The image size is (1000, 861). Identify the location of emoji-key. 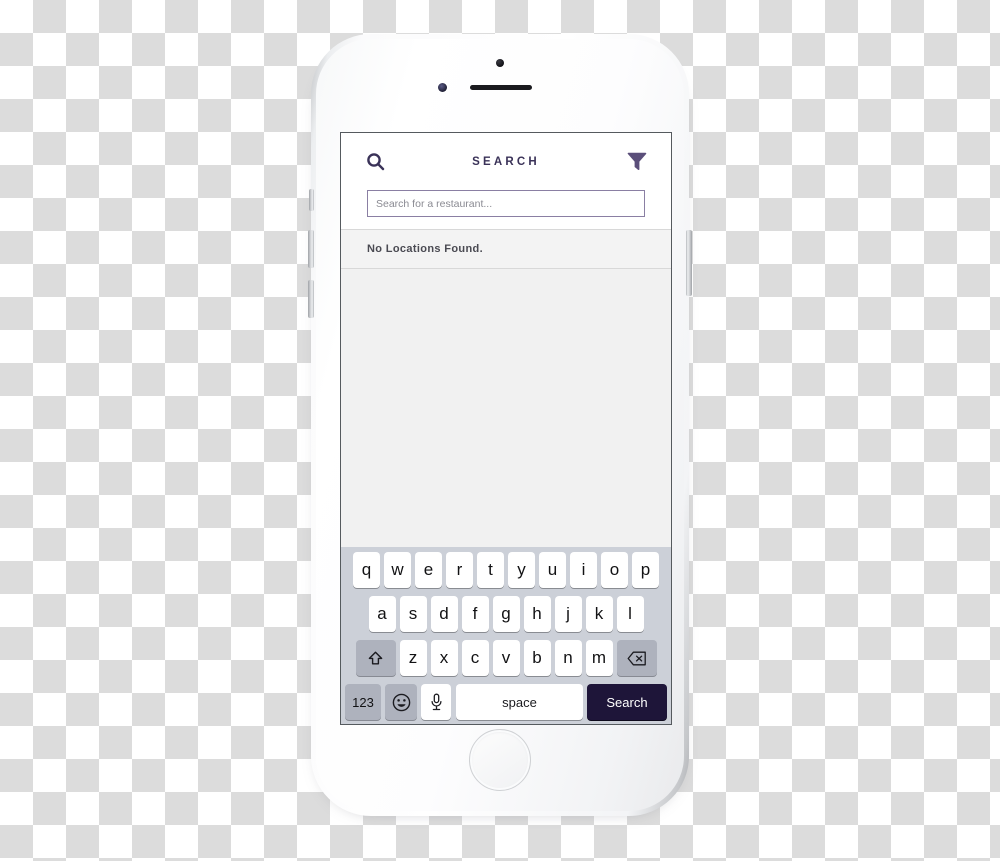
(401, 702).